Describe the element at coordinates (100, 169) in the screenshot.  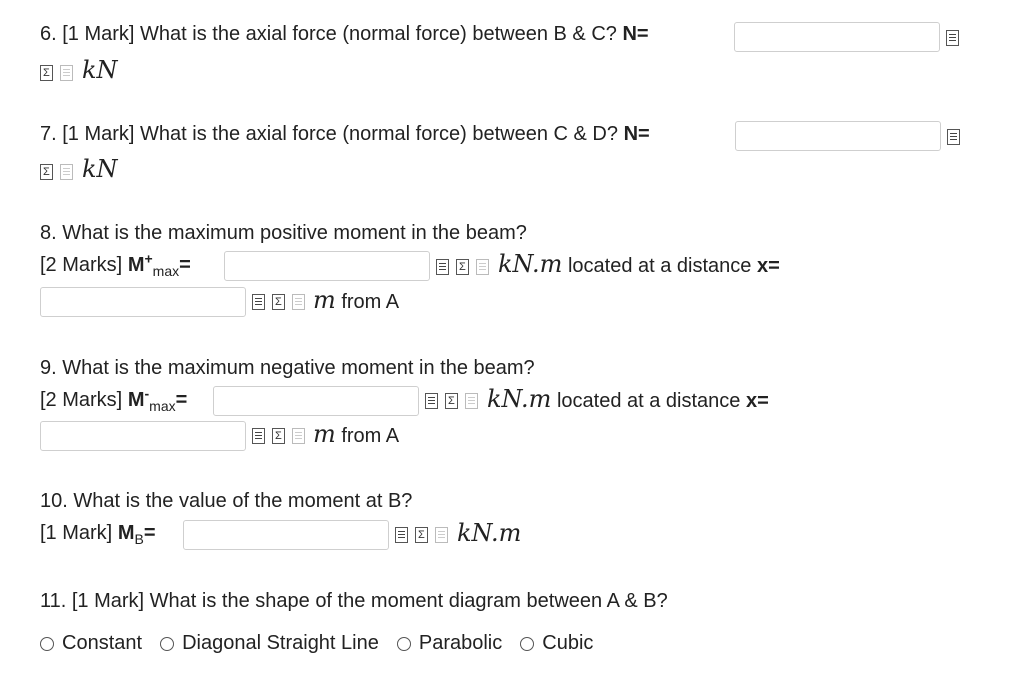
I see `q7-unit: kN` at that location.